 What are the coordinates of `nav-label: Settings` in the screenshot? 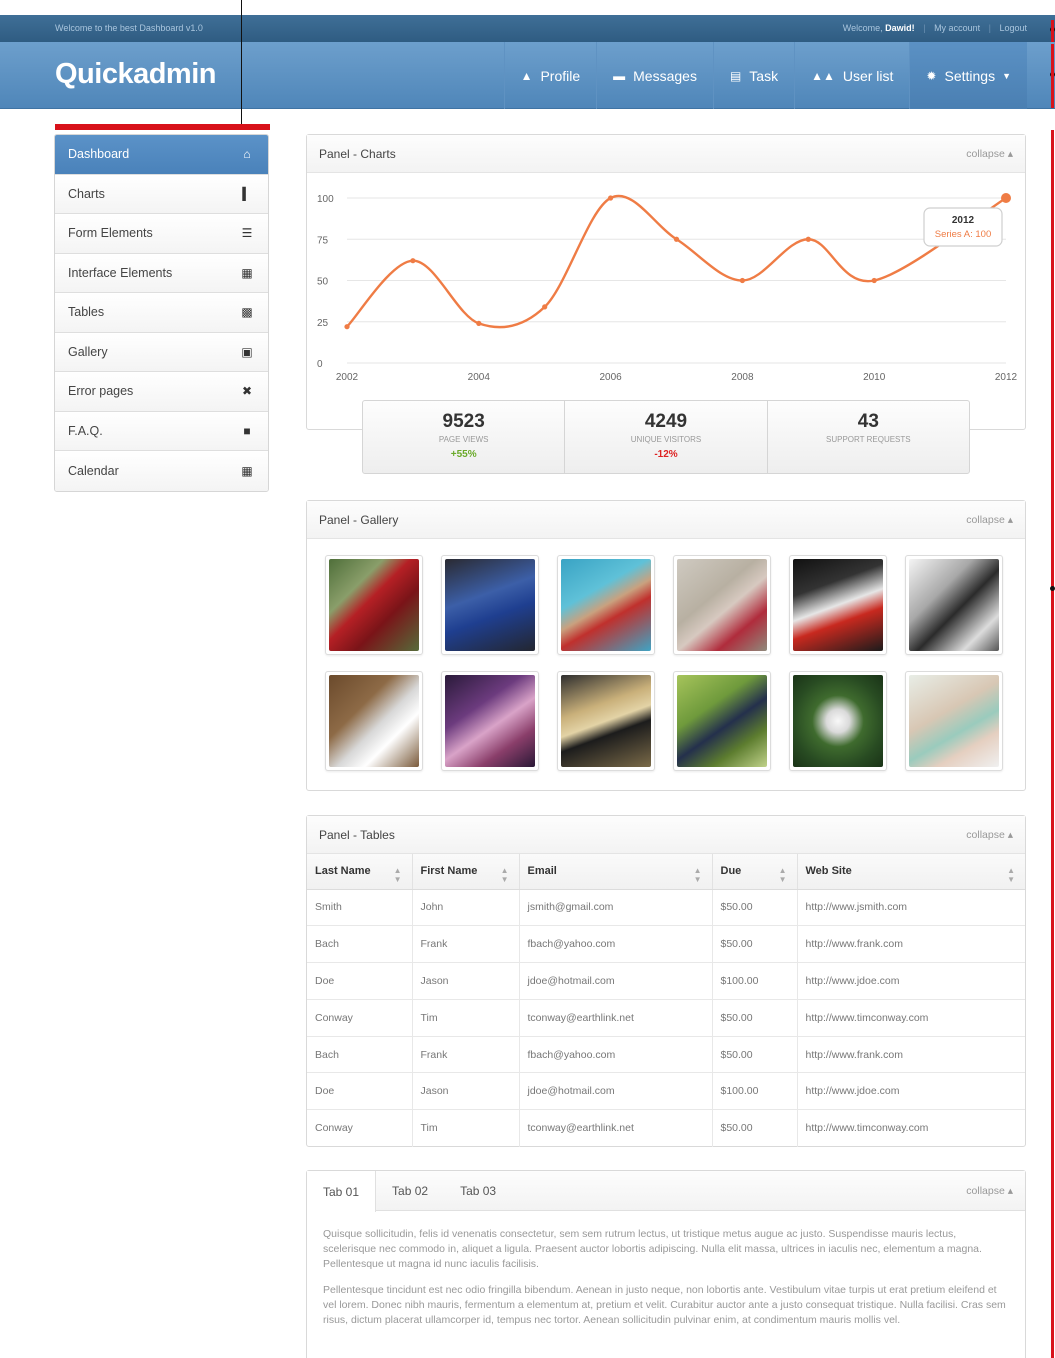 It's located at (970, 75).